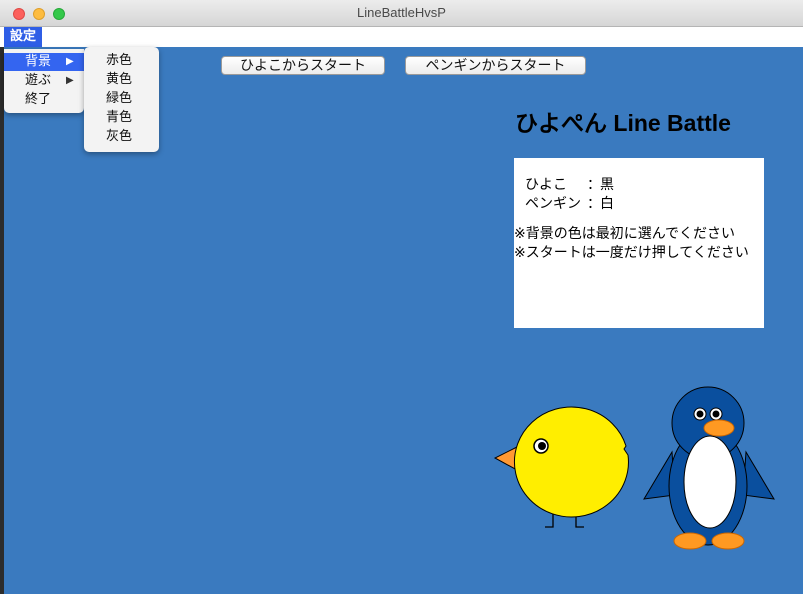 Image resolution: width=803 pixels, height=594 pixels. Describe the element at coordinates (728, 541) in the screenshot. I see `penguin-right-foot` at that location.